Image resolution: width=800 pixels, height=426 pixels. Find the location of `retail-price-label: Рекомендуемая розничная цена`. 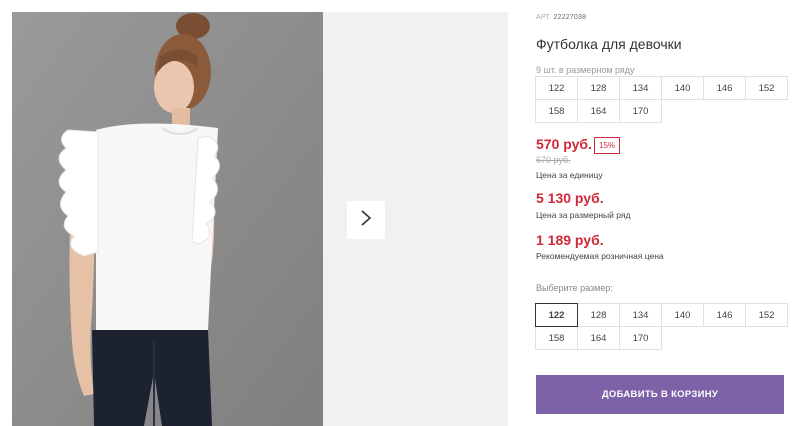

retail-price-label: Рекомендуемая розничная цена is located at coordinates (600, 256).